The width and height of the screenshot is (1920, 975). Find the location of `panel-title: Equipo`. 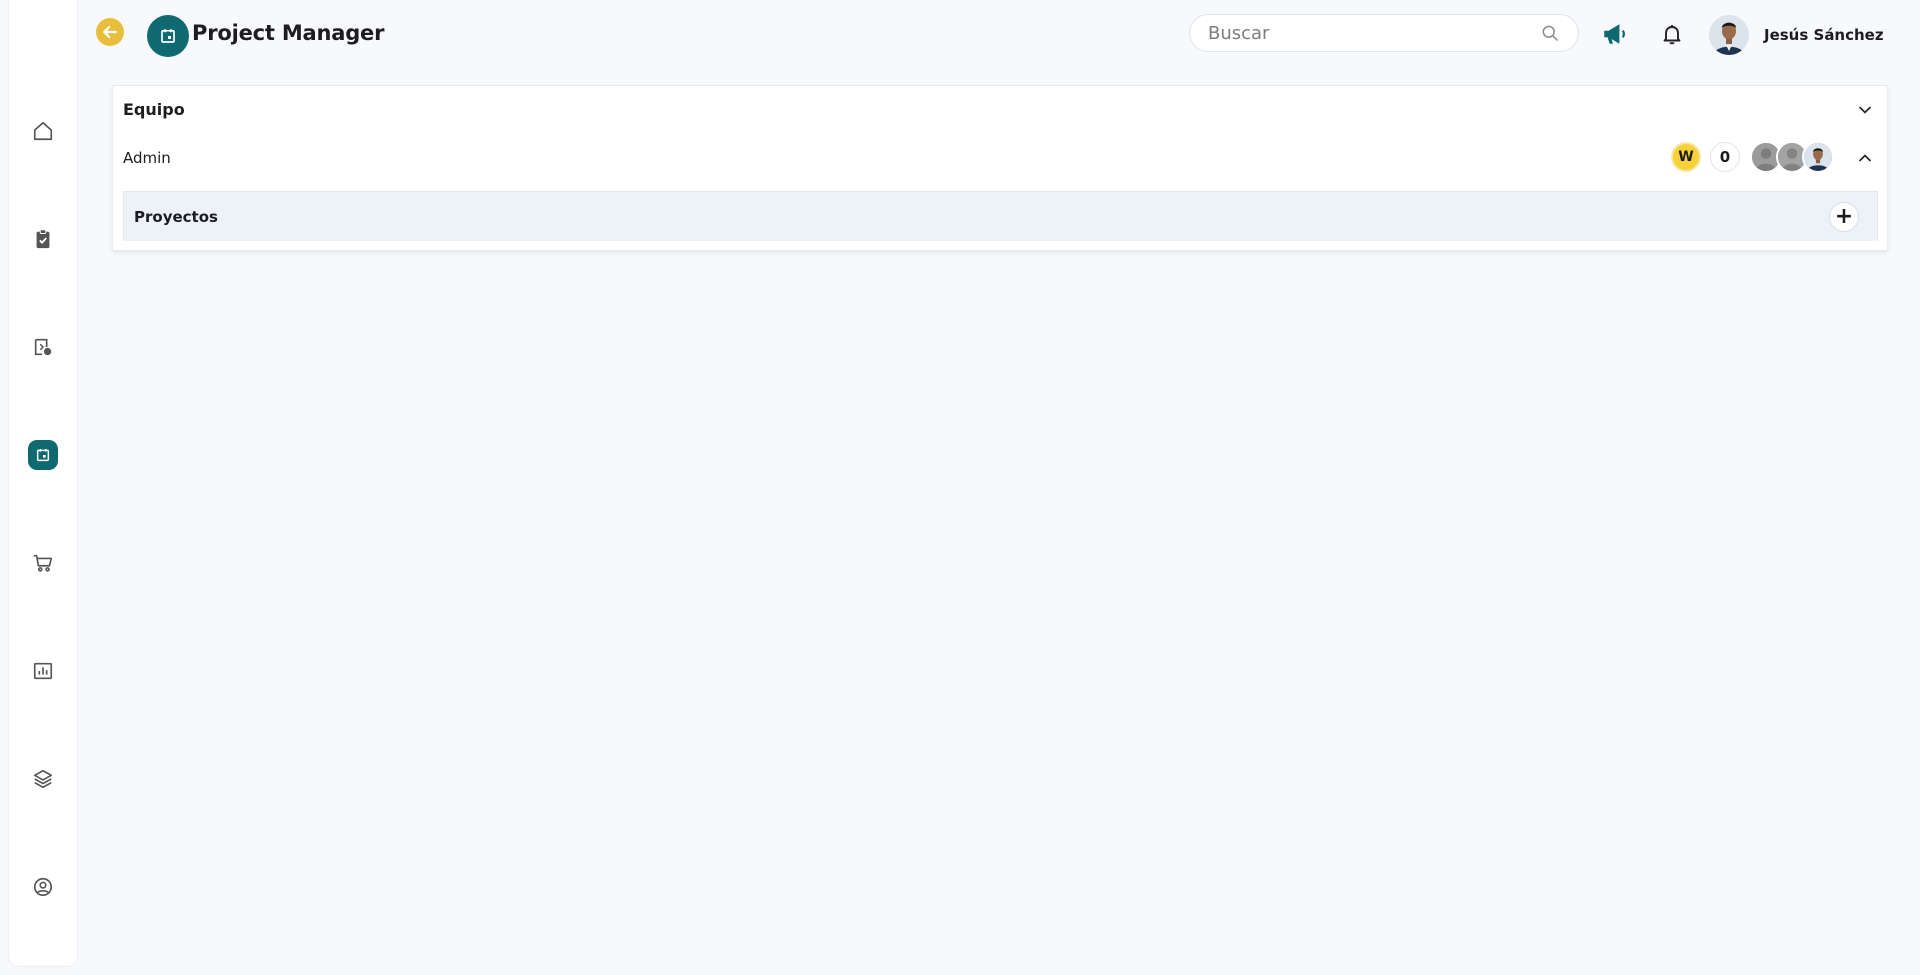

panel-title: Equipo is located at coordinates (154, 109).